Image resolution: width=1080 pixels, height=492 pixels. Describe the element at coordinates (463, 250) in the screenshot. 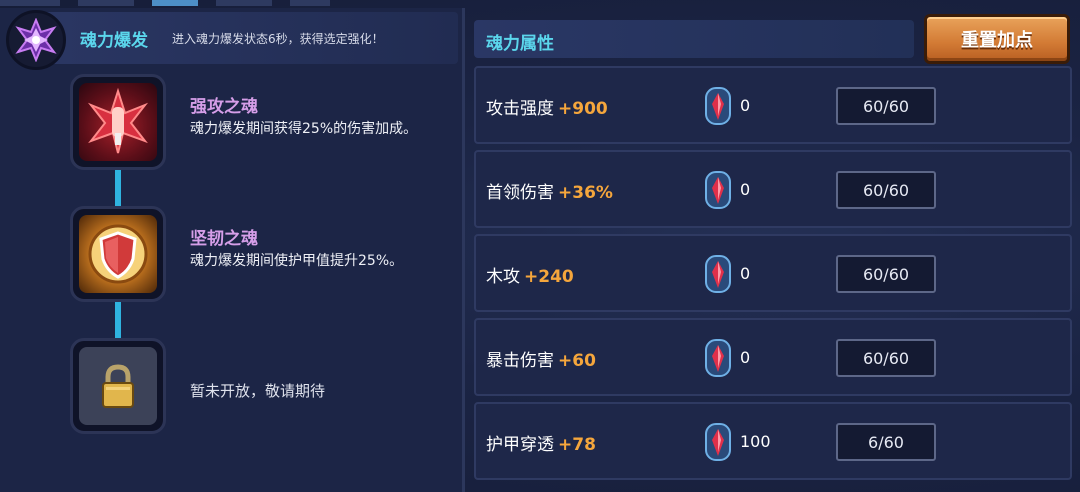

I see `panel-divider` at that location.